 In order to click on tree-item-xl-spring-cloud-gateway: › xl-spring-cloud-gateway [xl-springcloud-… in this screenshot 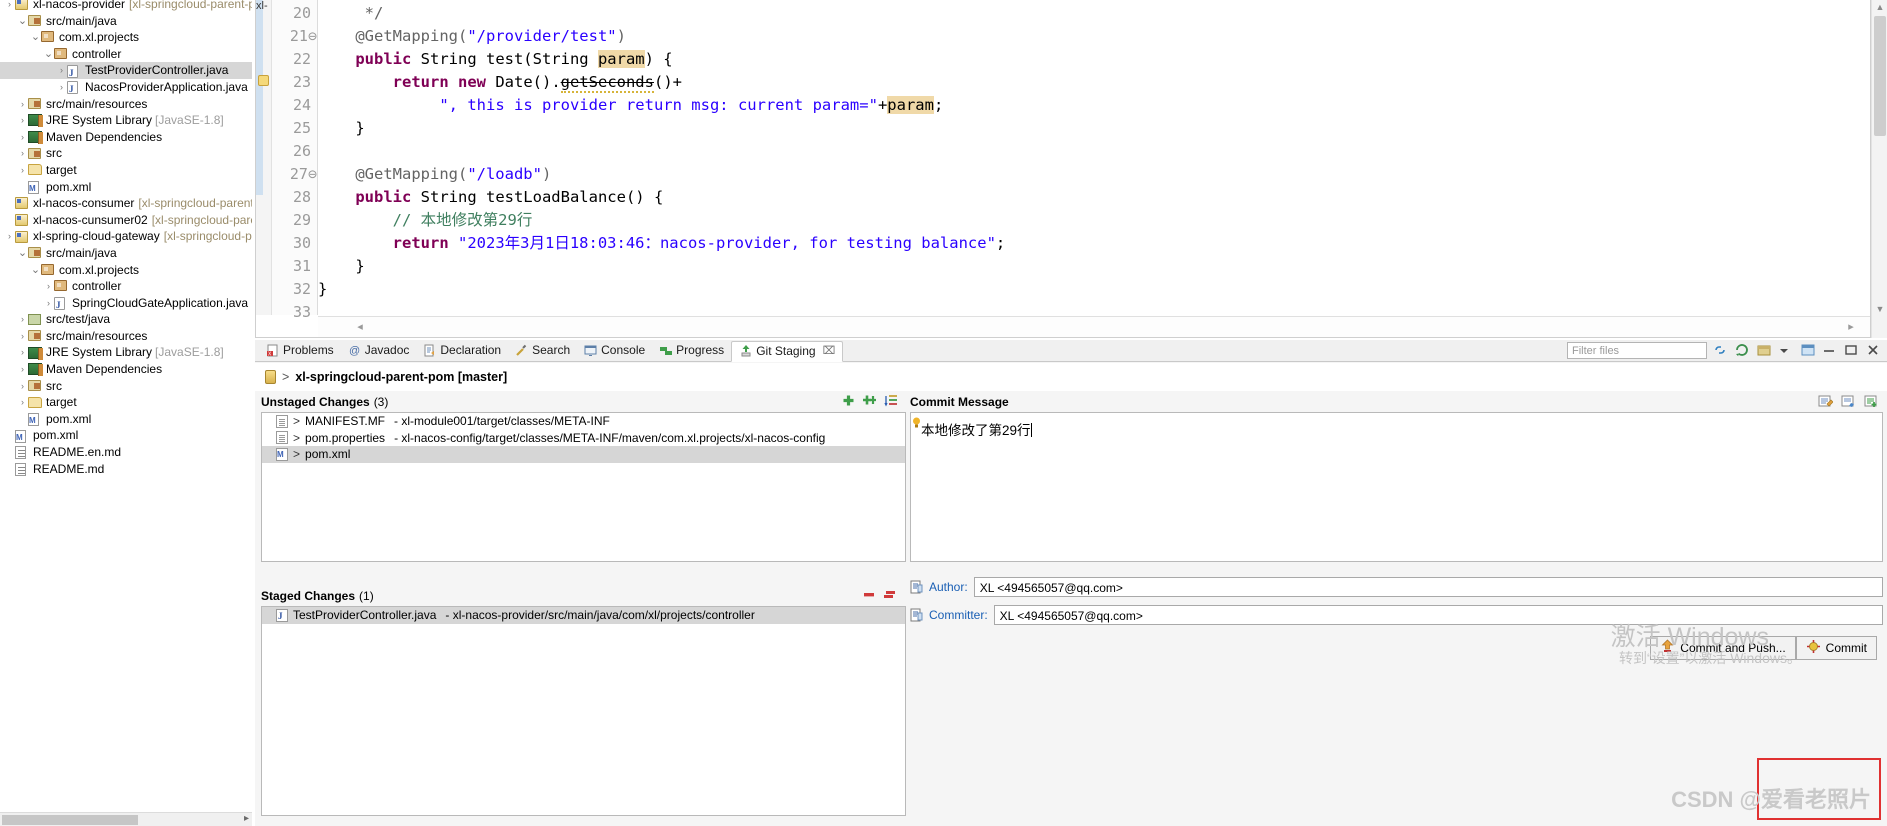, I will do `click(126, 236)`.